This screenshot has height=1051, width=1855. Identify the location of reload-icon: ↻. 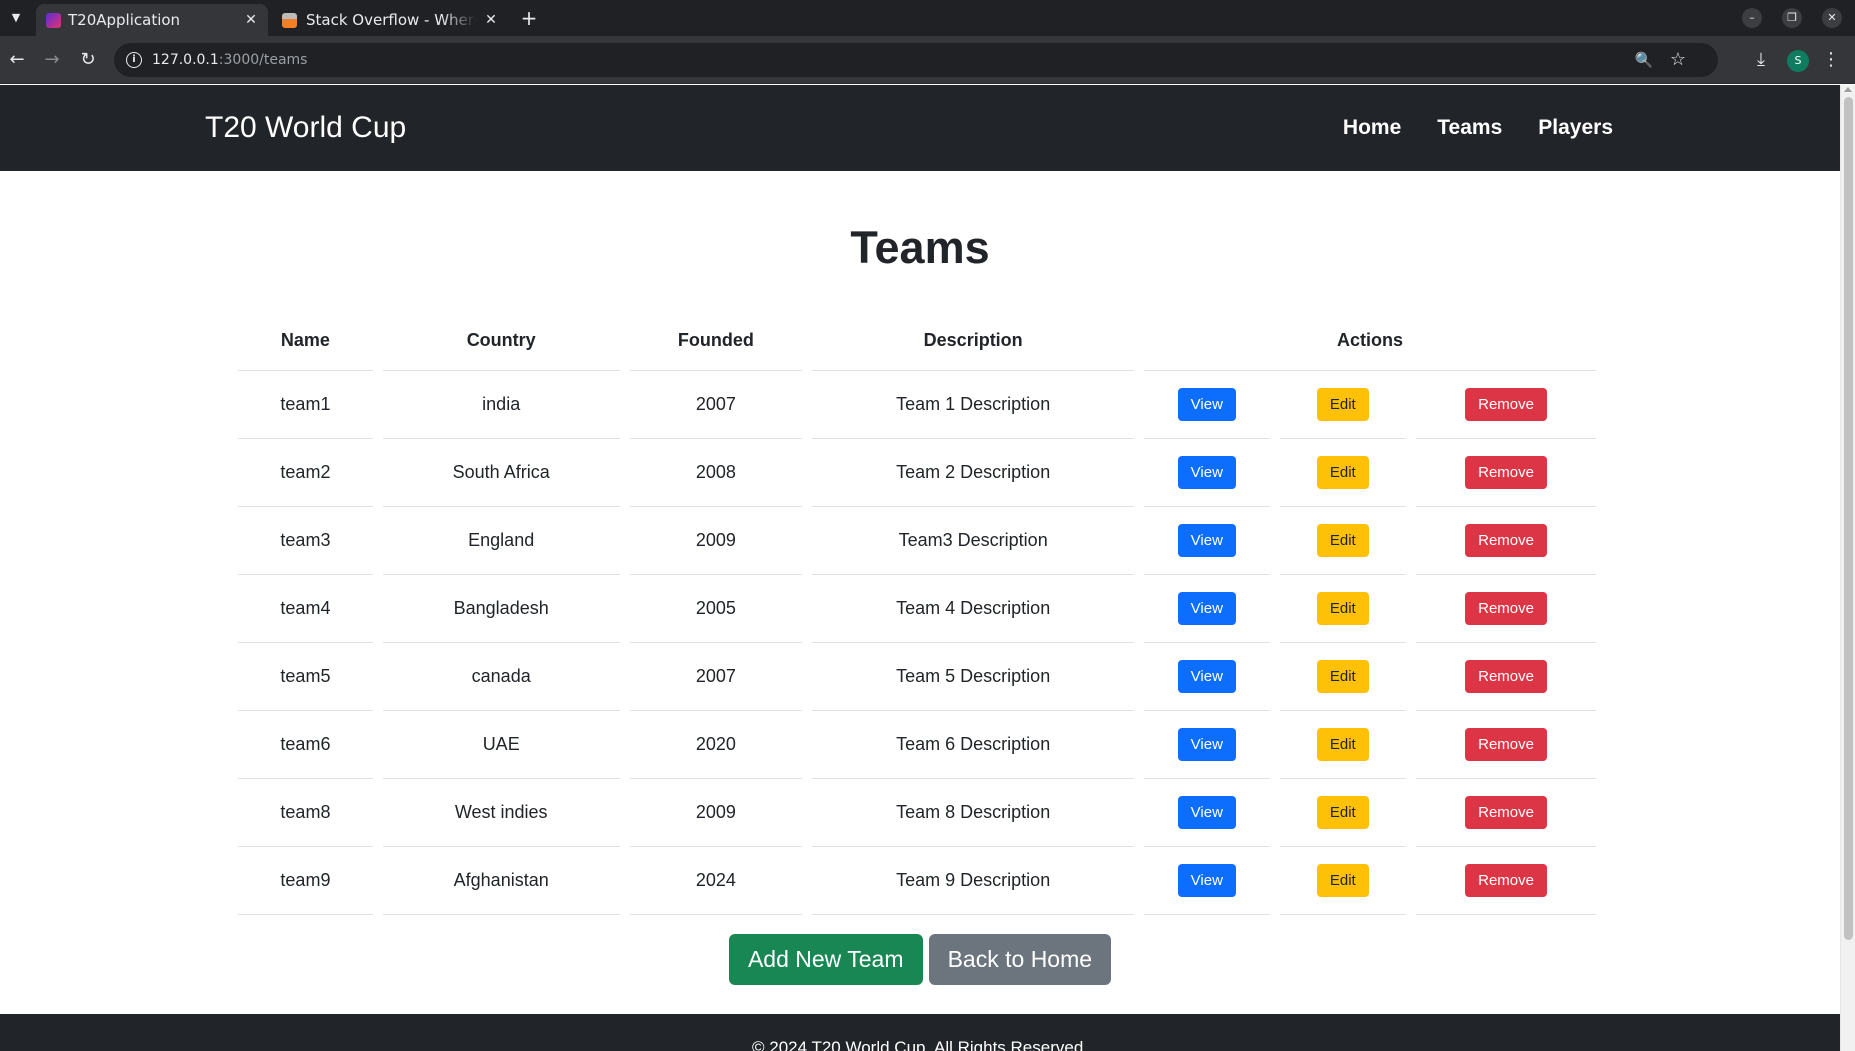
(88, 60).